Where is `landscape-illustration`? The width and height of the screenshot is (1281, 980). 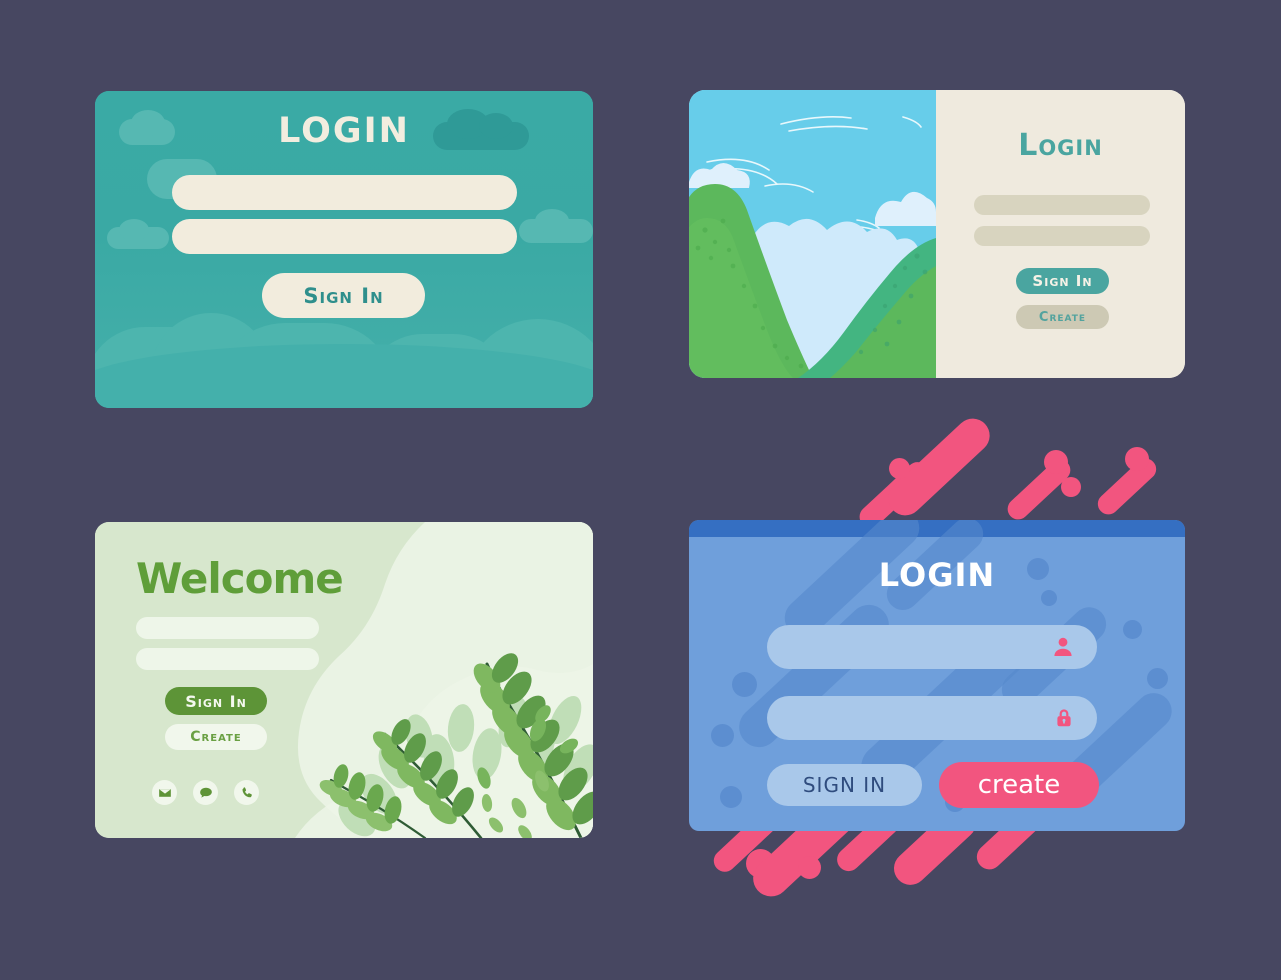 landscape-illustration is located at coordinates (812, 234).